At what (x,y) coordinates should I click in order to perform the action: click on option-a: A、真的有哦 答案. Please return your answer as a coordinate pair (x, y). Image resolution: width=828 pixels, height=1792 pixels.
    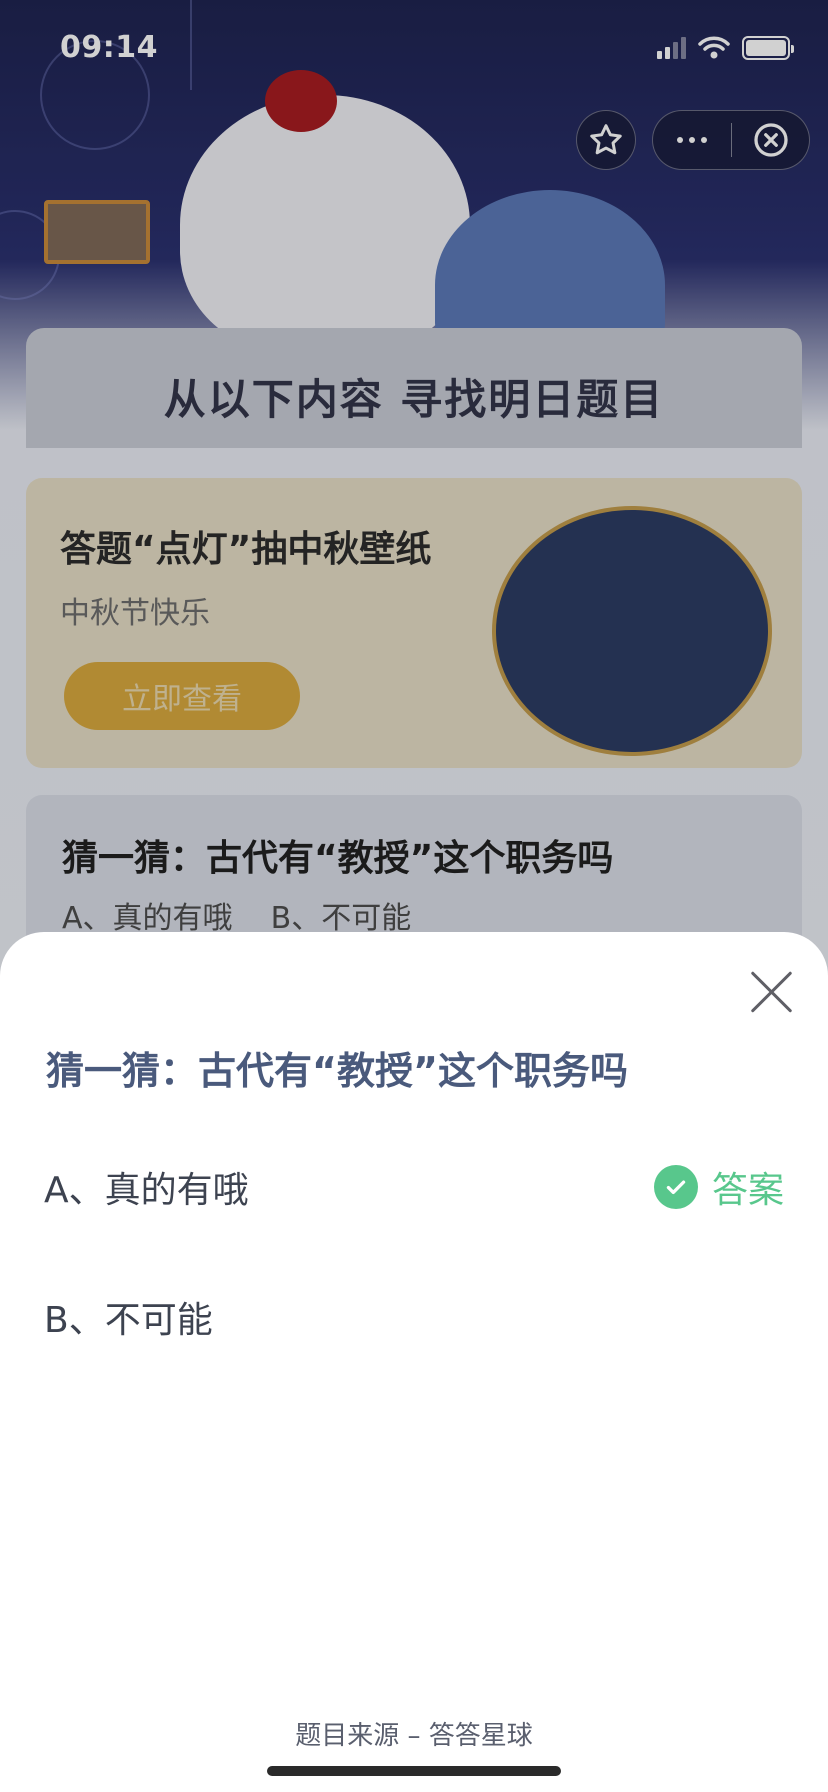
    Looking at the image, I should click on (414, 1187).